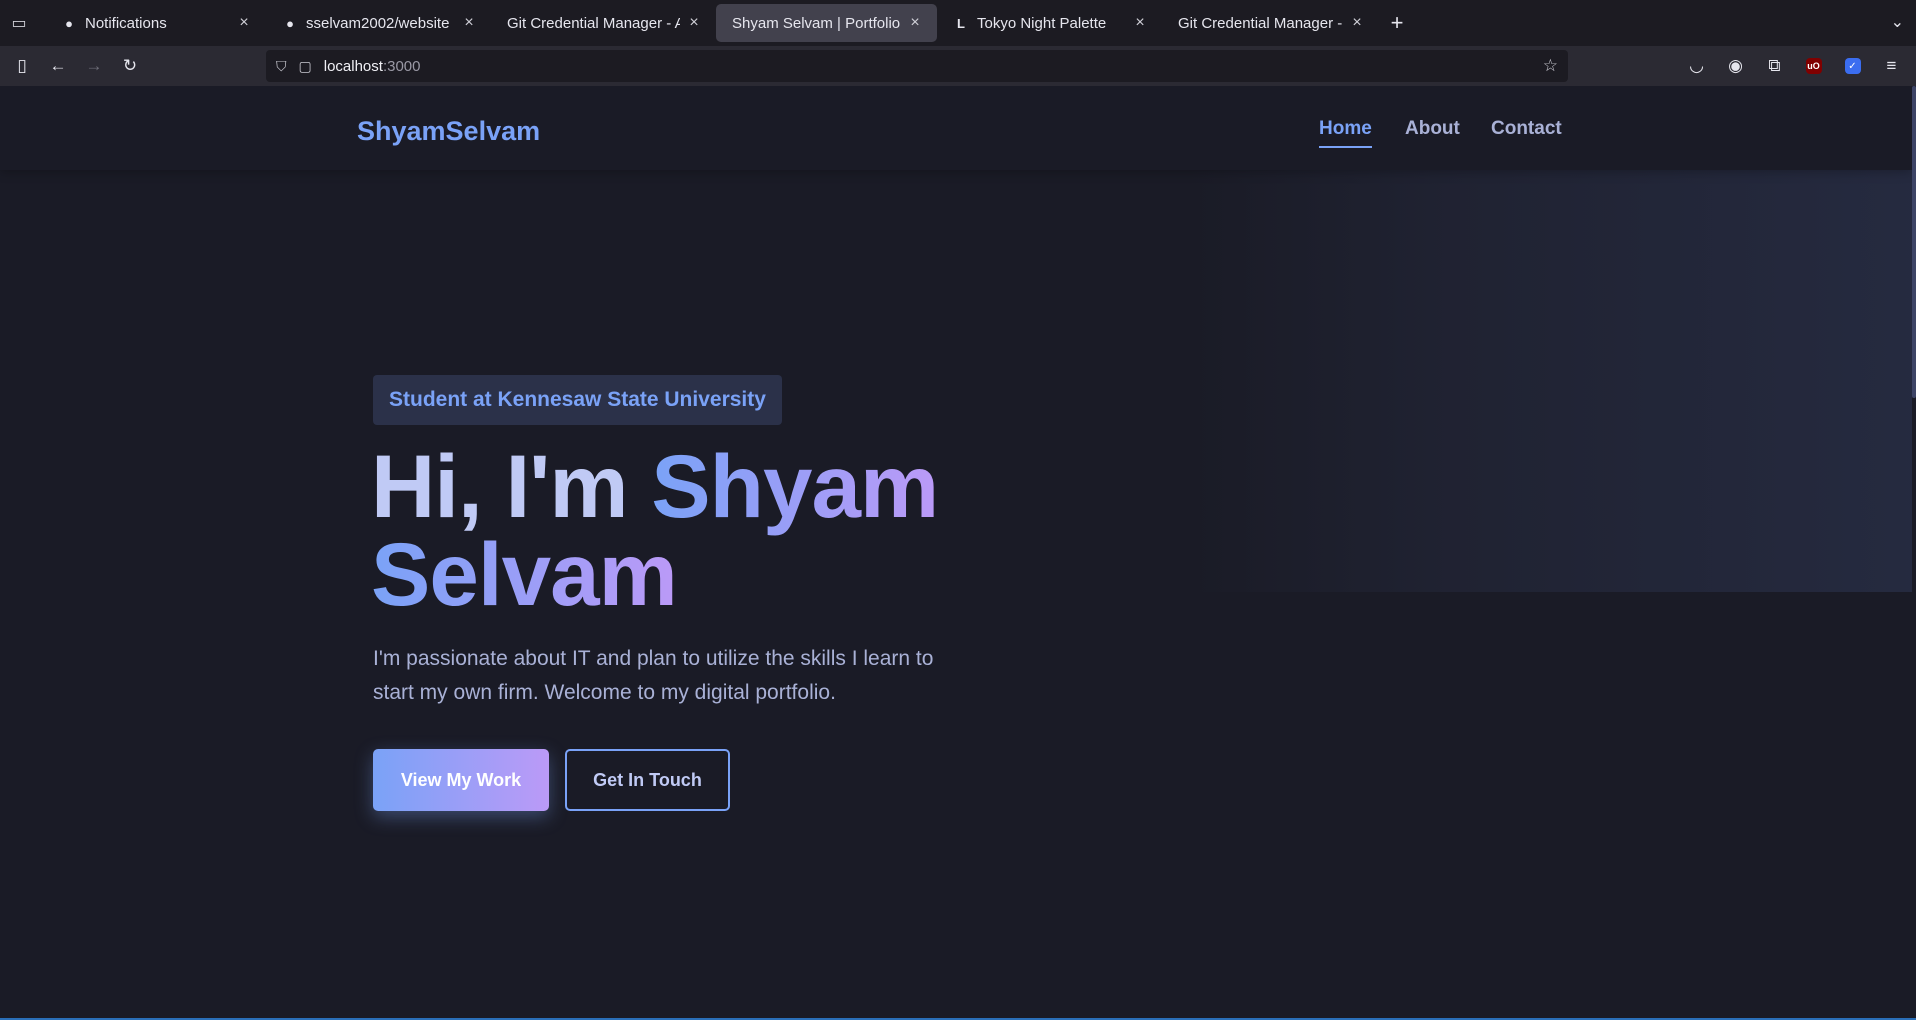 The width and height of the screenshot is (1916, 1020). Describe the element at coordinates (281, 66) in the screenshot. I see `shield-icon: ⛉` at that location.